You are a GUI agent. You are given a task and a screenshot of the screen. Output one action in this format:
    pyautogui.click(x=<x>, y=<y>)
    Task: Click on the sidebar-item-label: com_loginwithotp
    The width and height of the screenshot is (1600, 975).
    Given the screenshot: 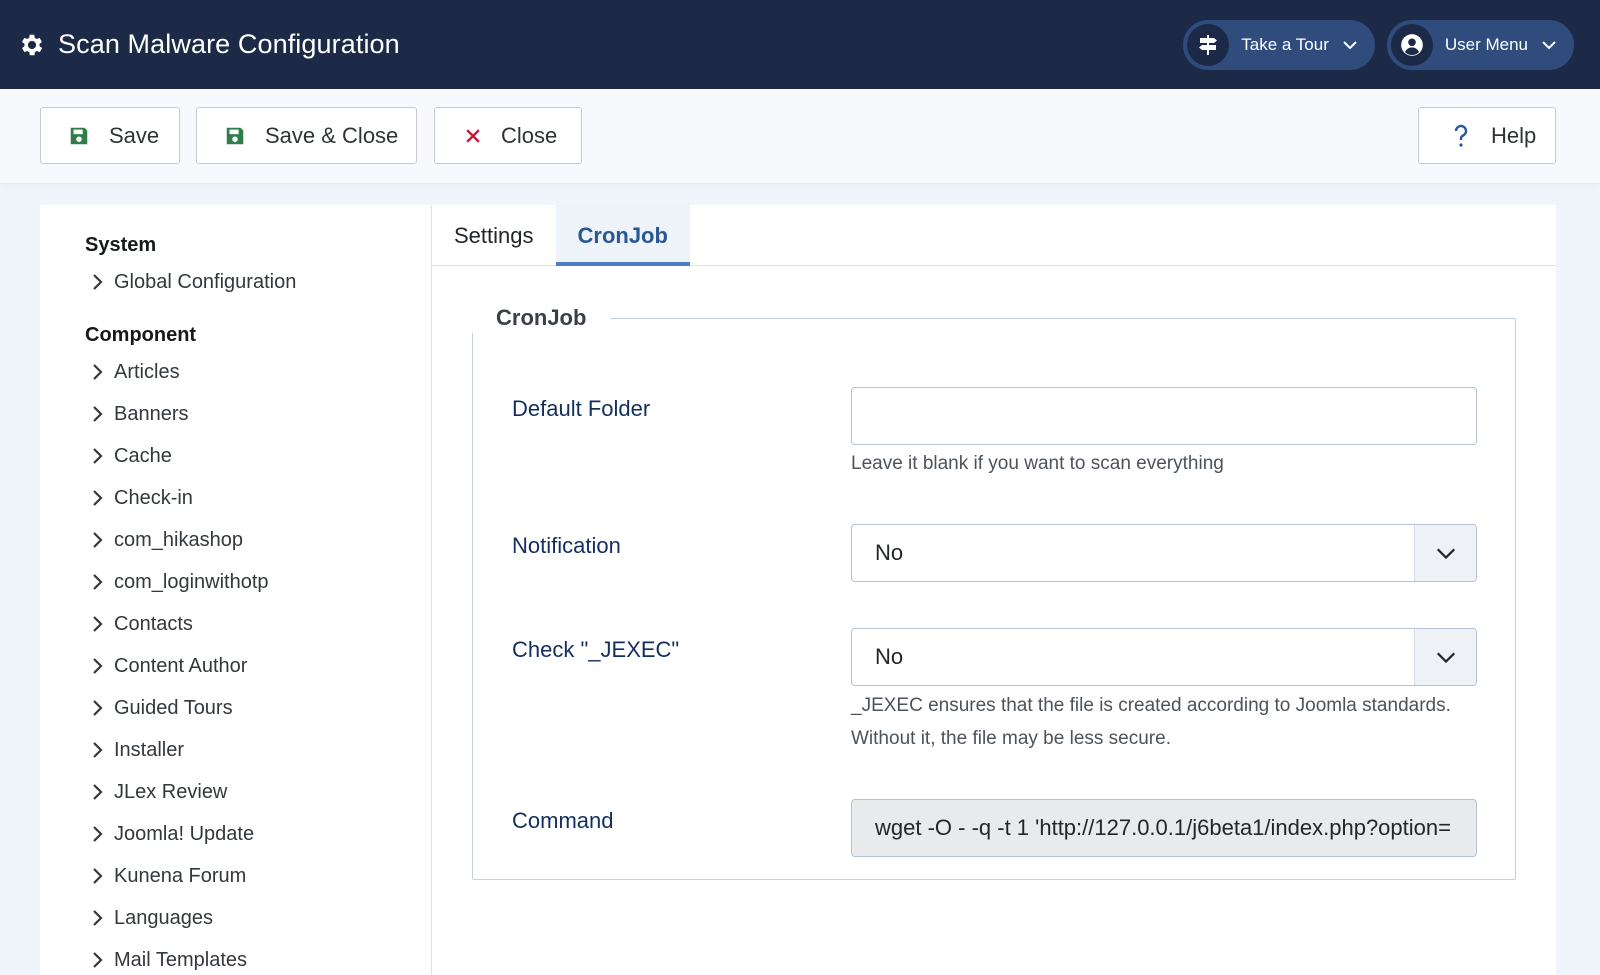 What is the action you would take?
    pyautogui.click(x=191, y=581)
    